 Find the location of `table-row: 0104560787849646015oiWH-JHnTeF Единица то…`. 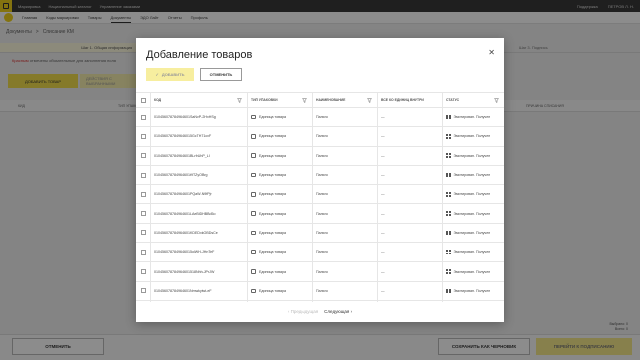

table-row: 0104560787849646015oiWH-JHnTeF Единица то… is located at coordinates (320, 253).